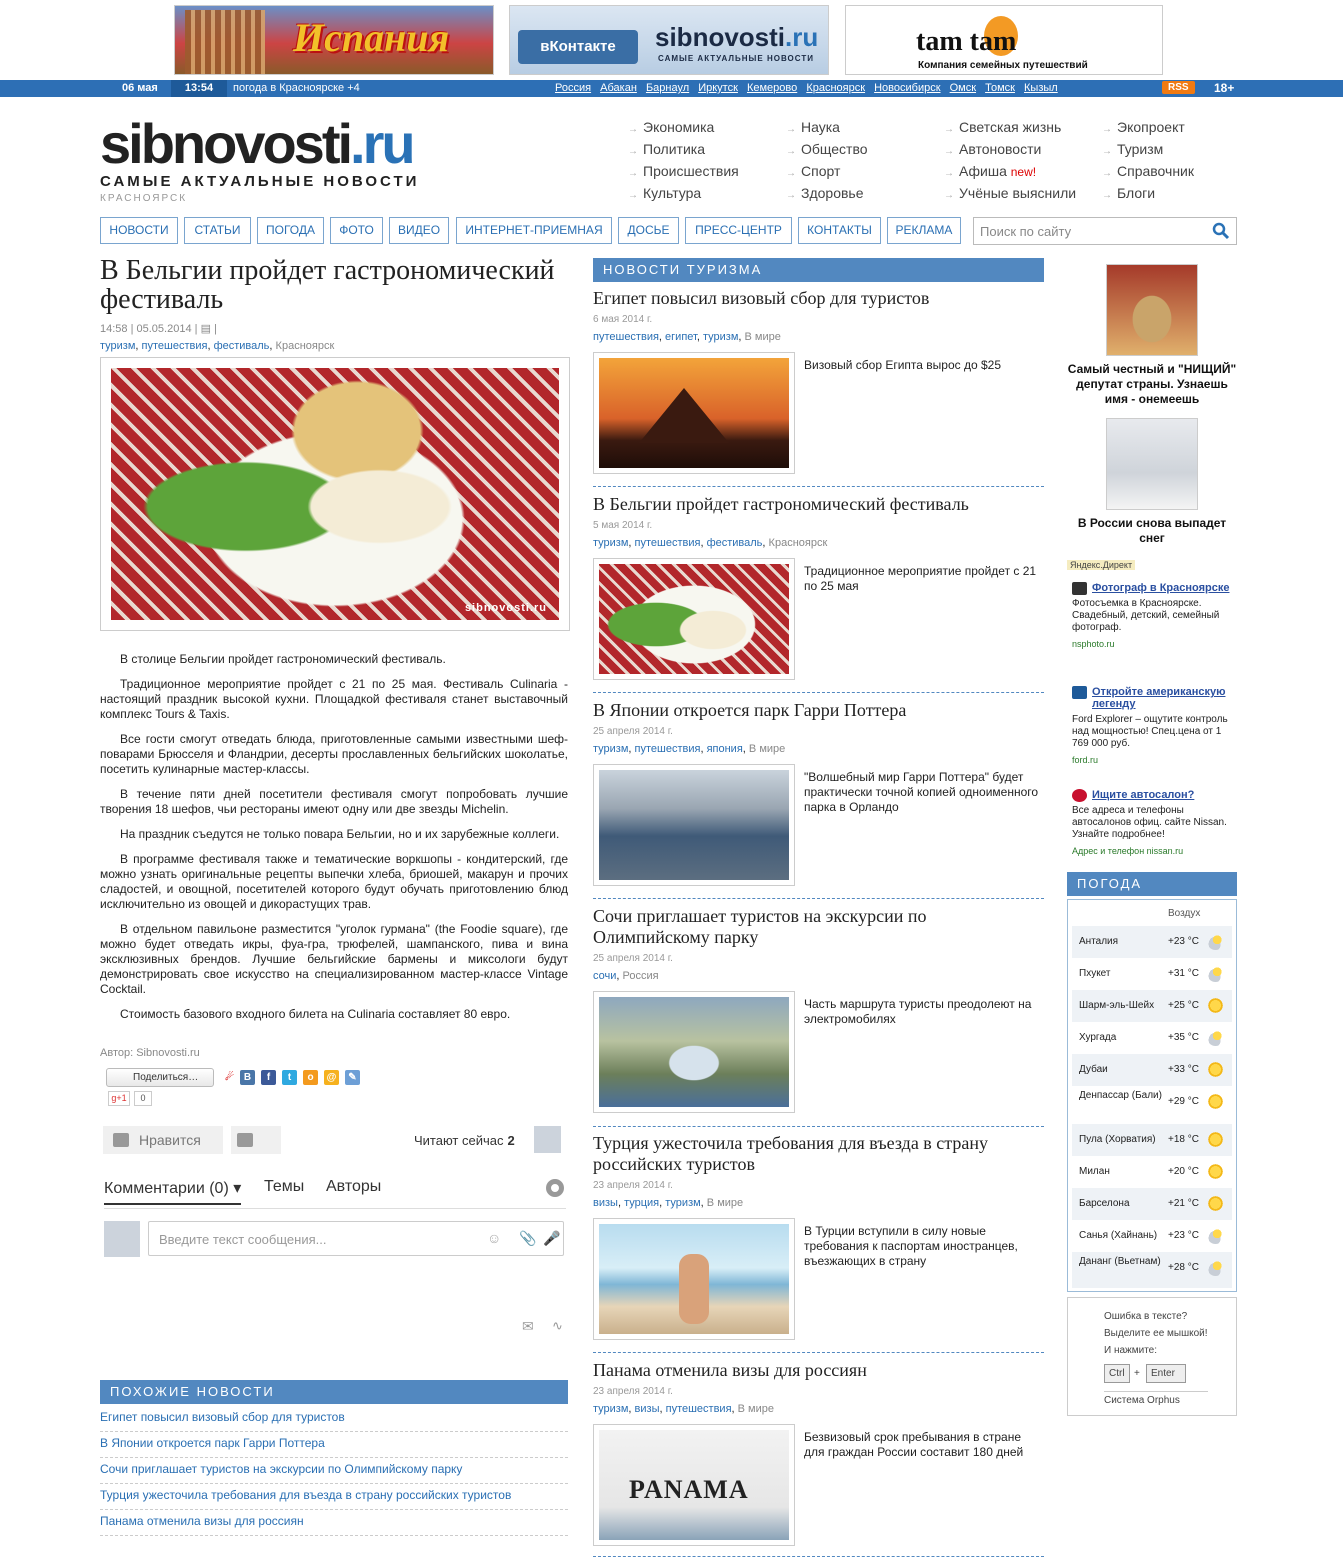 The width and height of the screenshot is (1343, 1562). What do you see at coordinates (573, 88) in the screenshot?
I see `city-link: Россия` at bounding box center [573, 88].